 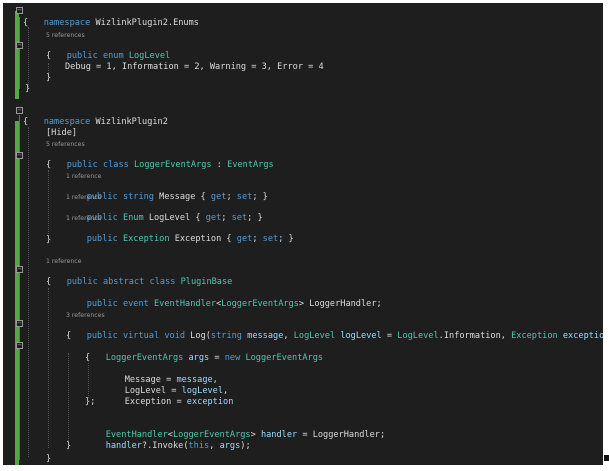 I want to click on references-lens: 3 references, so click(x=85, y=315).